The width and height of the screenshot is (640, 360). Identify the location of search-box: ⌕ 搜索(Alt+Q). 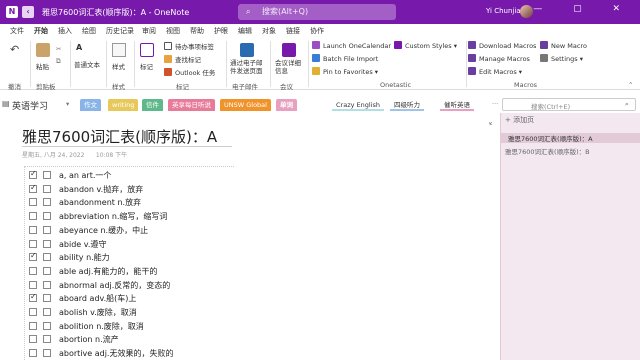
(317, 12).